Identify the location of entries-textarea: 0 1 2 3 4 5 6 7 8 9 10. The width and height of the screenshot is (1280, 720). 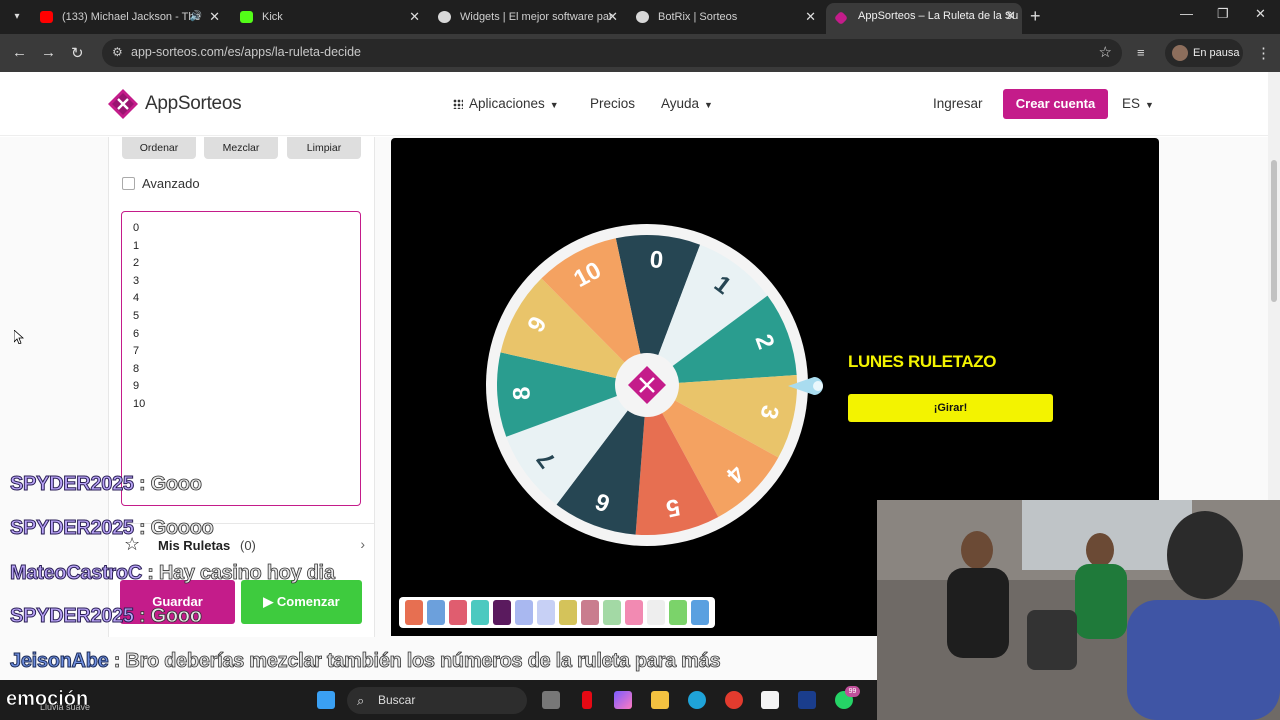
(241, 358).